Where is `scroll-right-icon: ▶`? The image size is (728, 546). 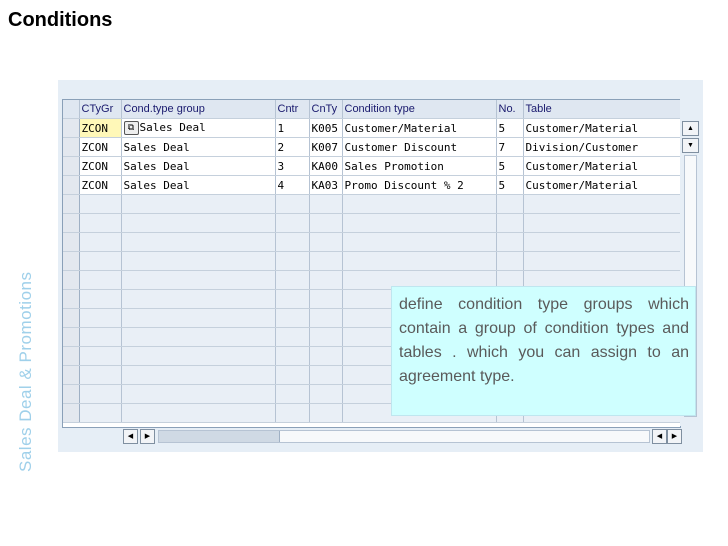
scroll-right-icon: ▶ is located at coordinates (147, 436).